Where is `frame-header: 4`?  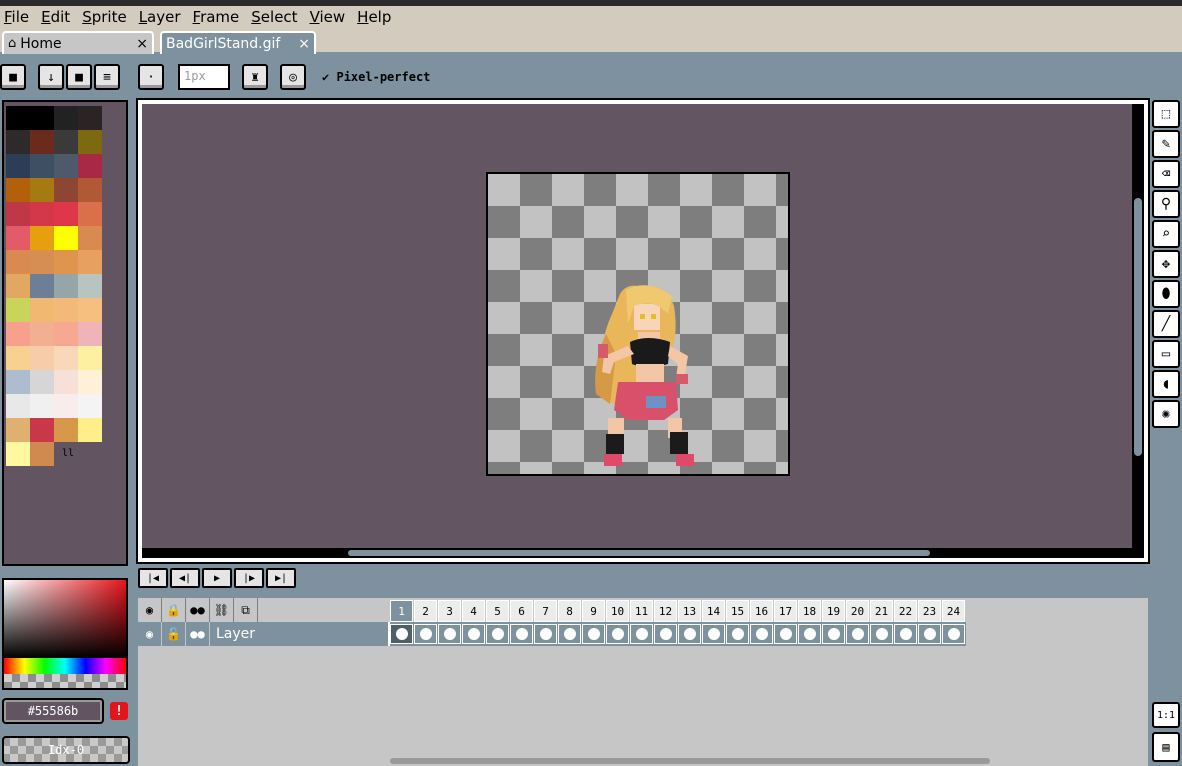
frame-header: 4 is located at coordinates (473, 611).